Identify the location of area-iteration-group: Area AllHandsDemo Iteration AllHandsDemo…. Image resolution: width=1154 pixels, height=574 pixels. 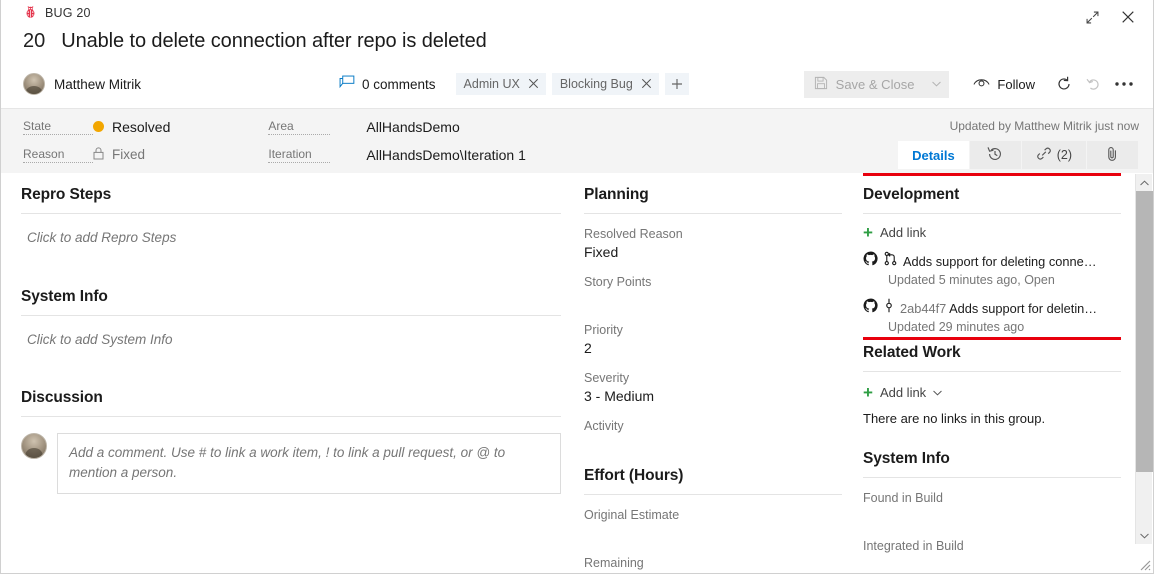
(397, 140).